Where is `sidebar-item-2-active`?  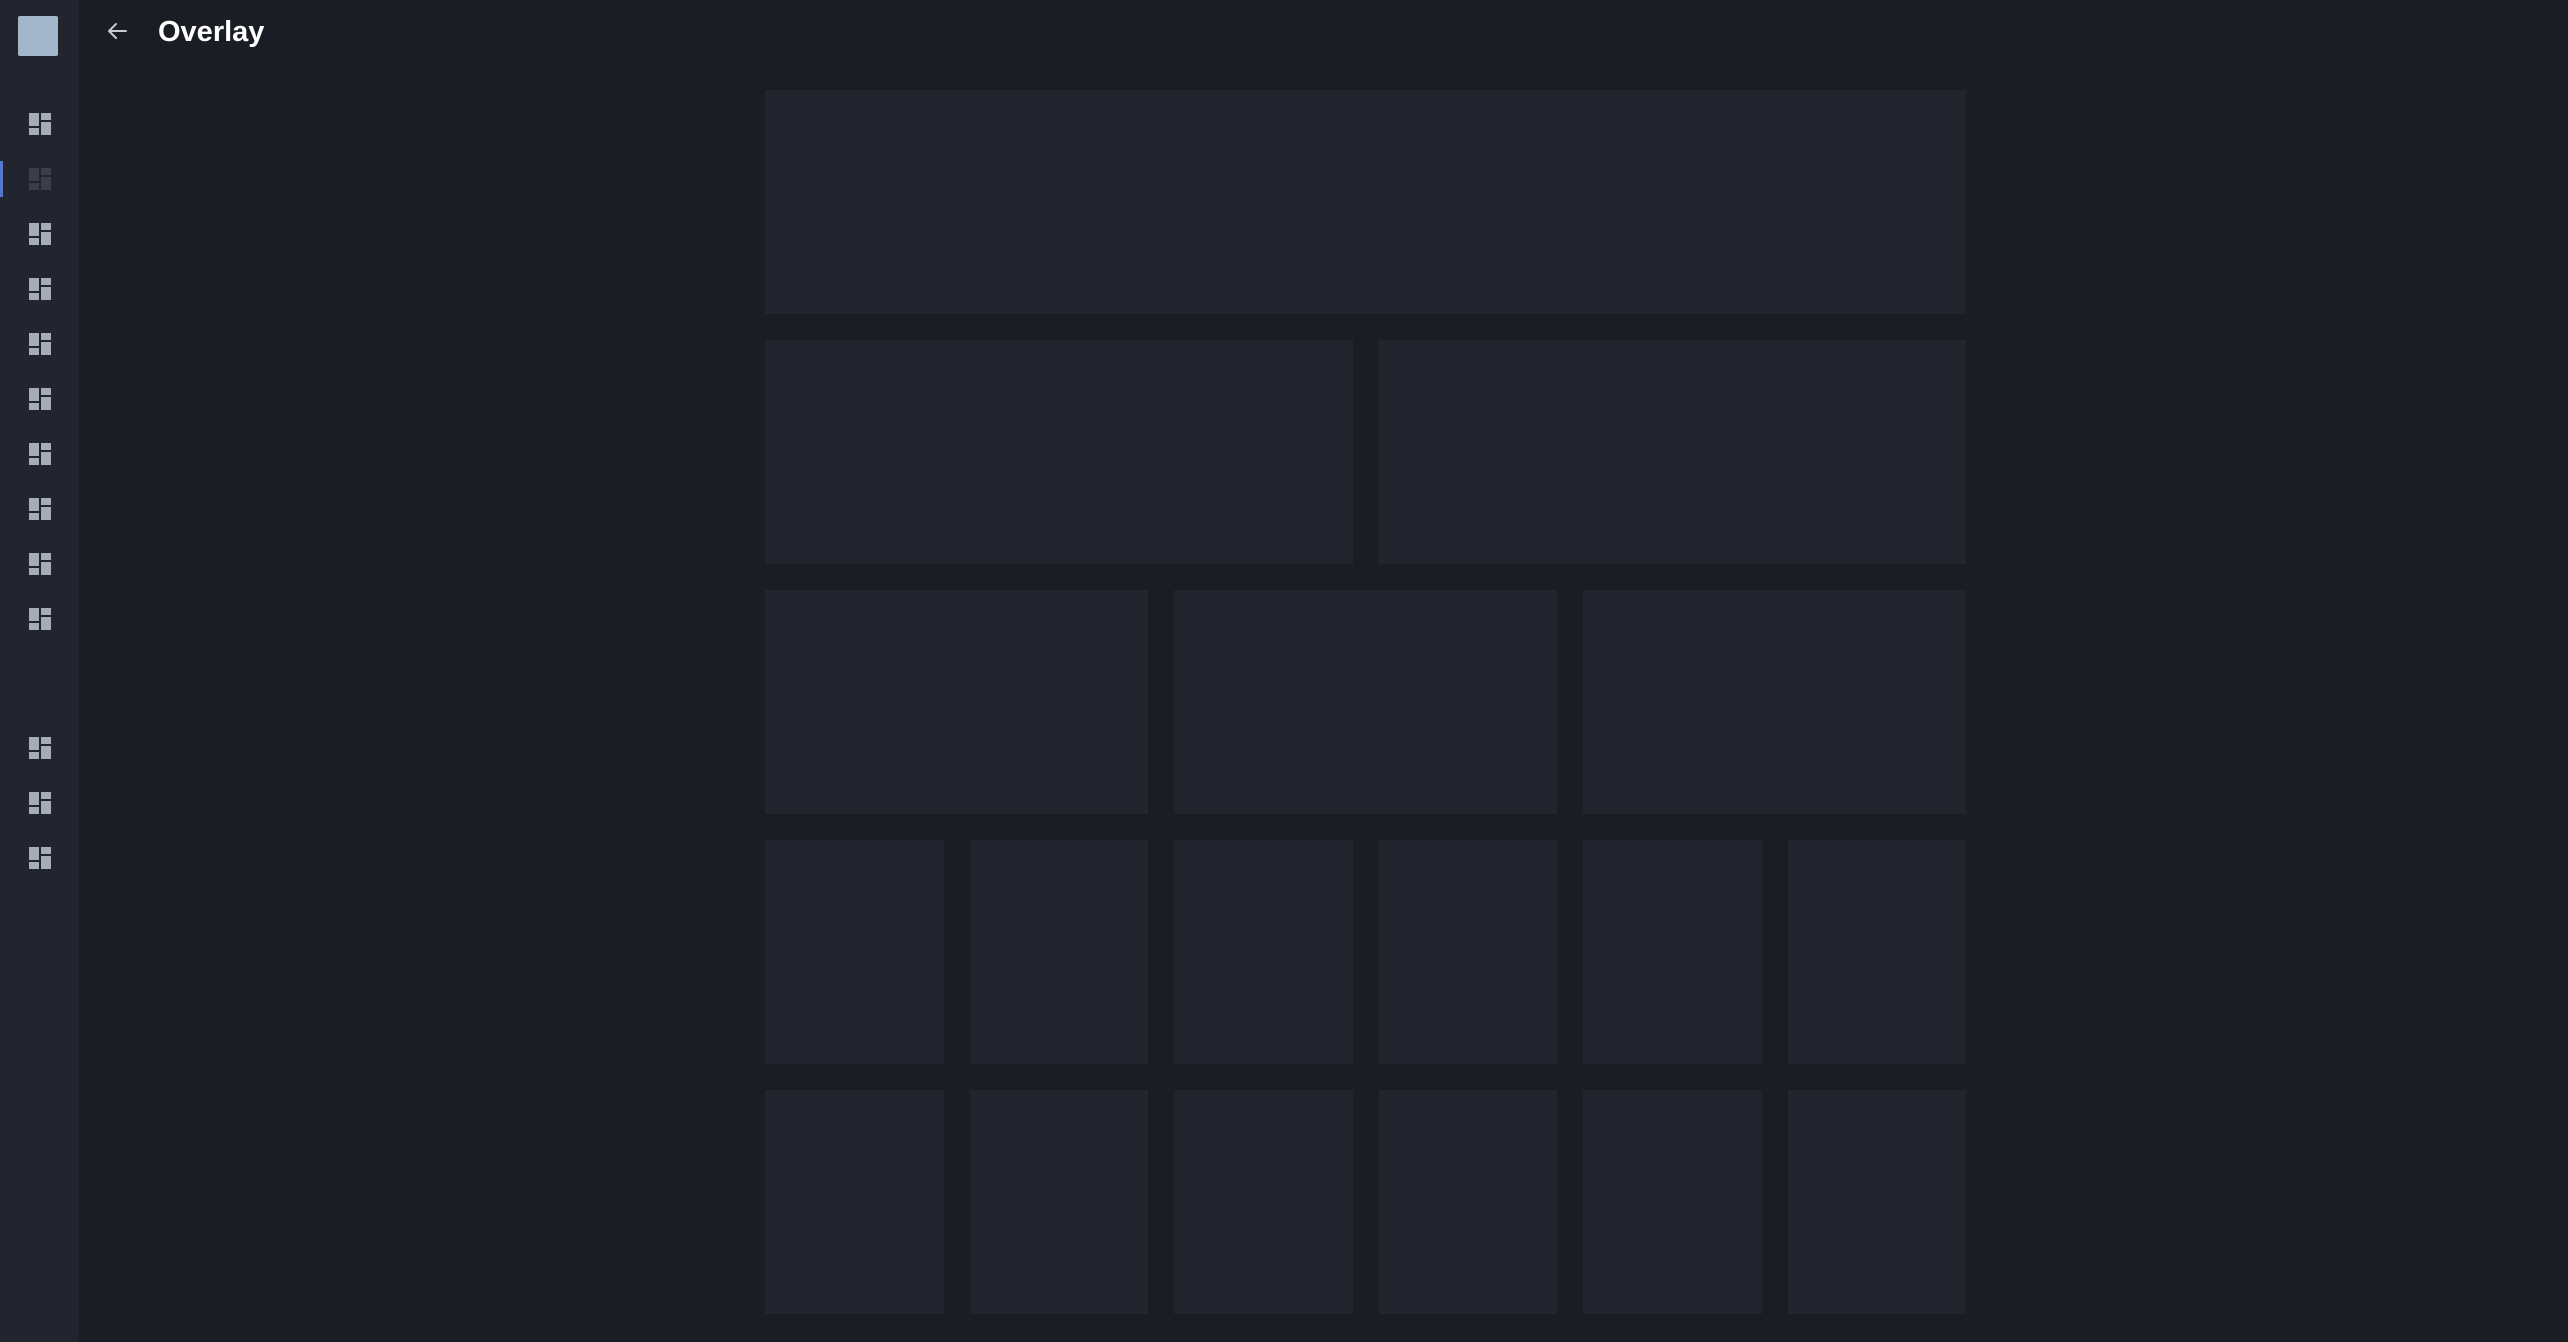 sidebar-item-2-active is located at coordinates (39, 179).